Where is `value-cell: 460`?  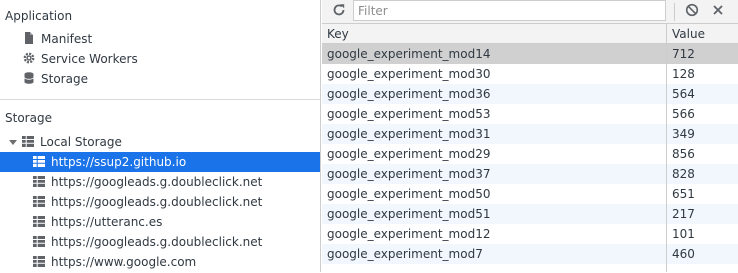 value-cell: 460 is located at coordinates (683, 254).